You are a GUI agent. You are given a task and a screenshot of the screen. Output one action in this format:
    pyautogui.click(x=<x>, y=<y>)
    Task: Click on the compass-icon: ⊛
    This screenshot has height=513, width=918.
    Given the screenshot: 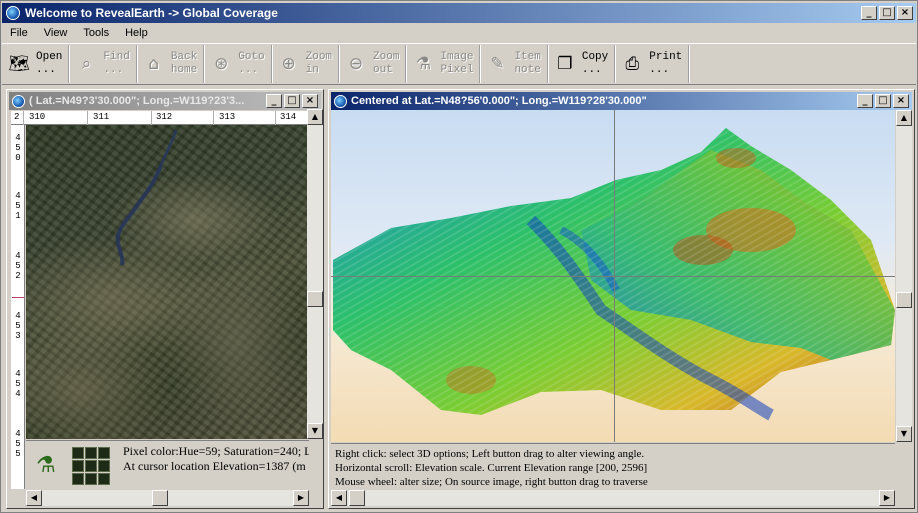 What is the action you would take?
    pyautogui.click(x=221, y=64)
    